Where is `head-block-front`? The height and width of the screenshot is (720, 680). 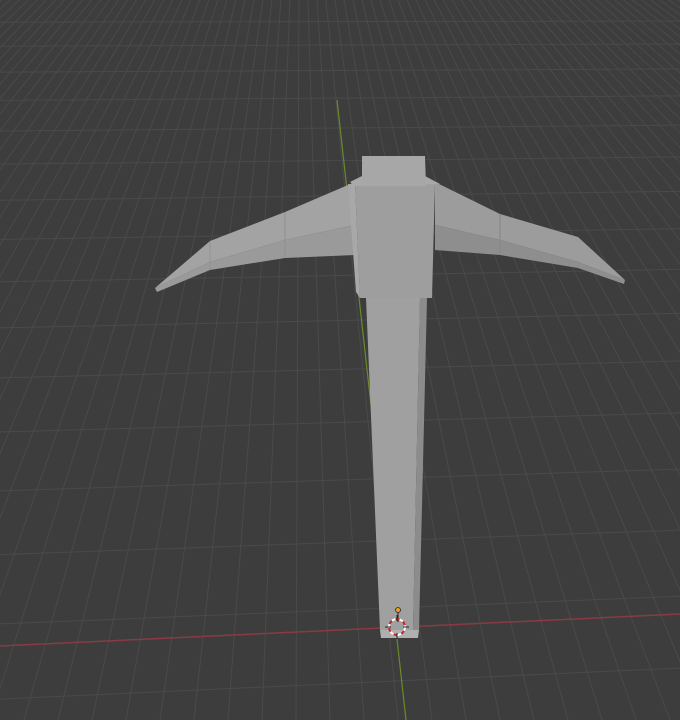
head-block-front is located at coordinates (395, 241).